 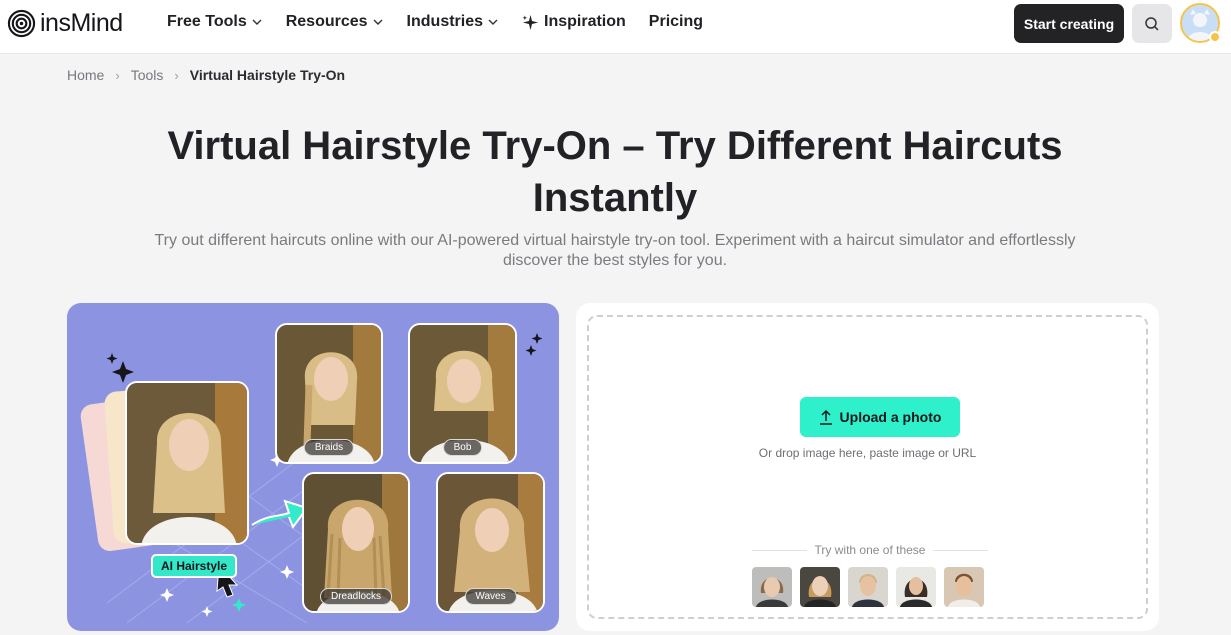 What do you see at coordinates (207, 21) in the screenshot?
I see `nav-free-tools-label: Free Tools` at bounding box center [207, 21].